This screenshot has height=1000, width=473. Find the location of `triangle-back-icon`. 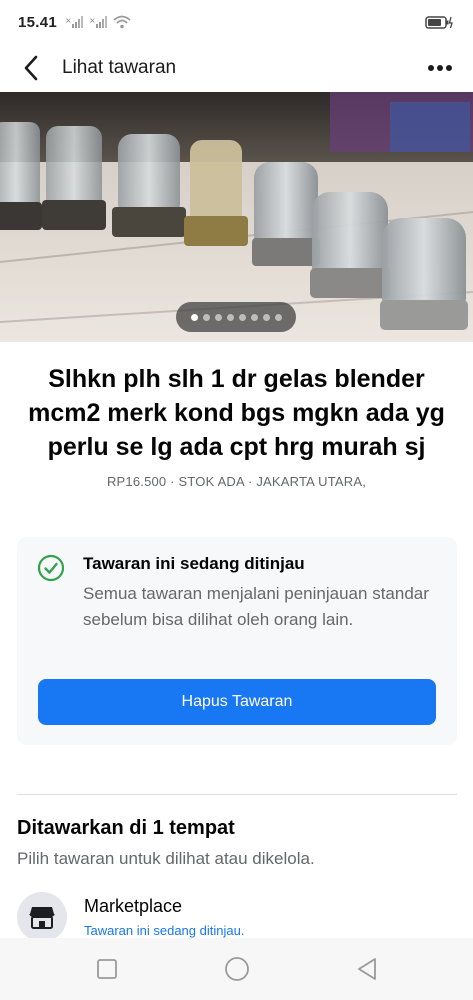

triangle-back-icon is located at coordinates (366, 969).